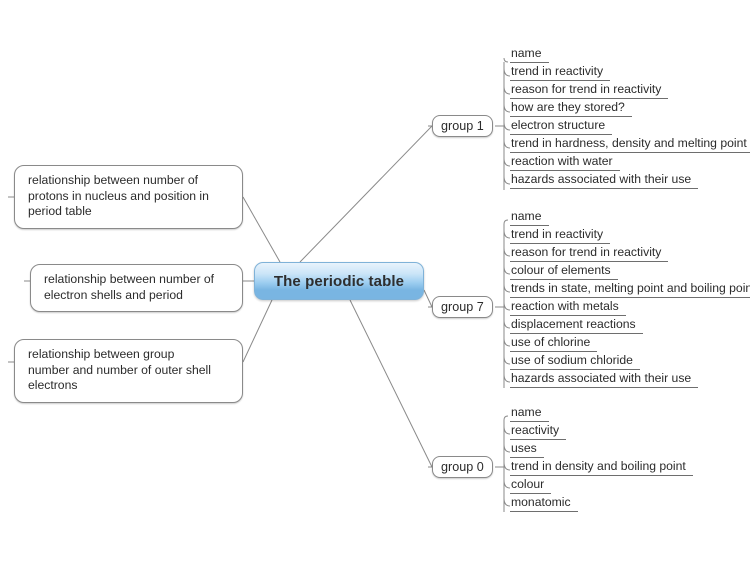  I want to click on group-node-group-7: group 7, so click(462, 307).